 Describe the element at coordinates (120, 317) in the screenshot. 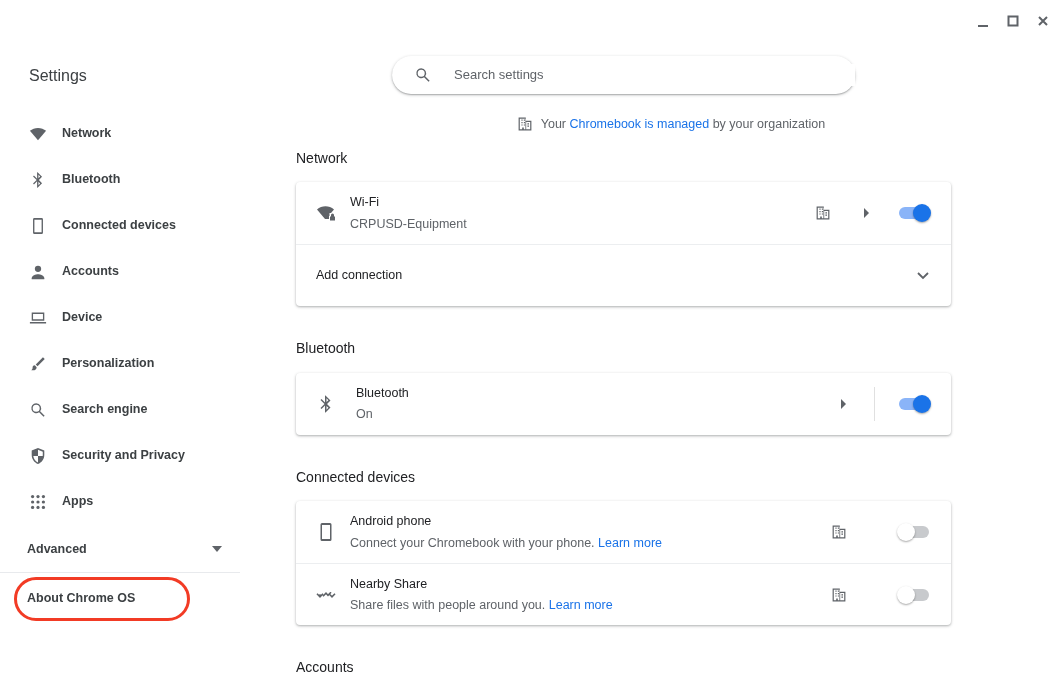

I see `sidebar-item: Device` at that location.